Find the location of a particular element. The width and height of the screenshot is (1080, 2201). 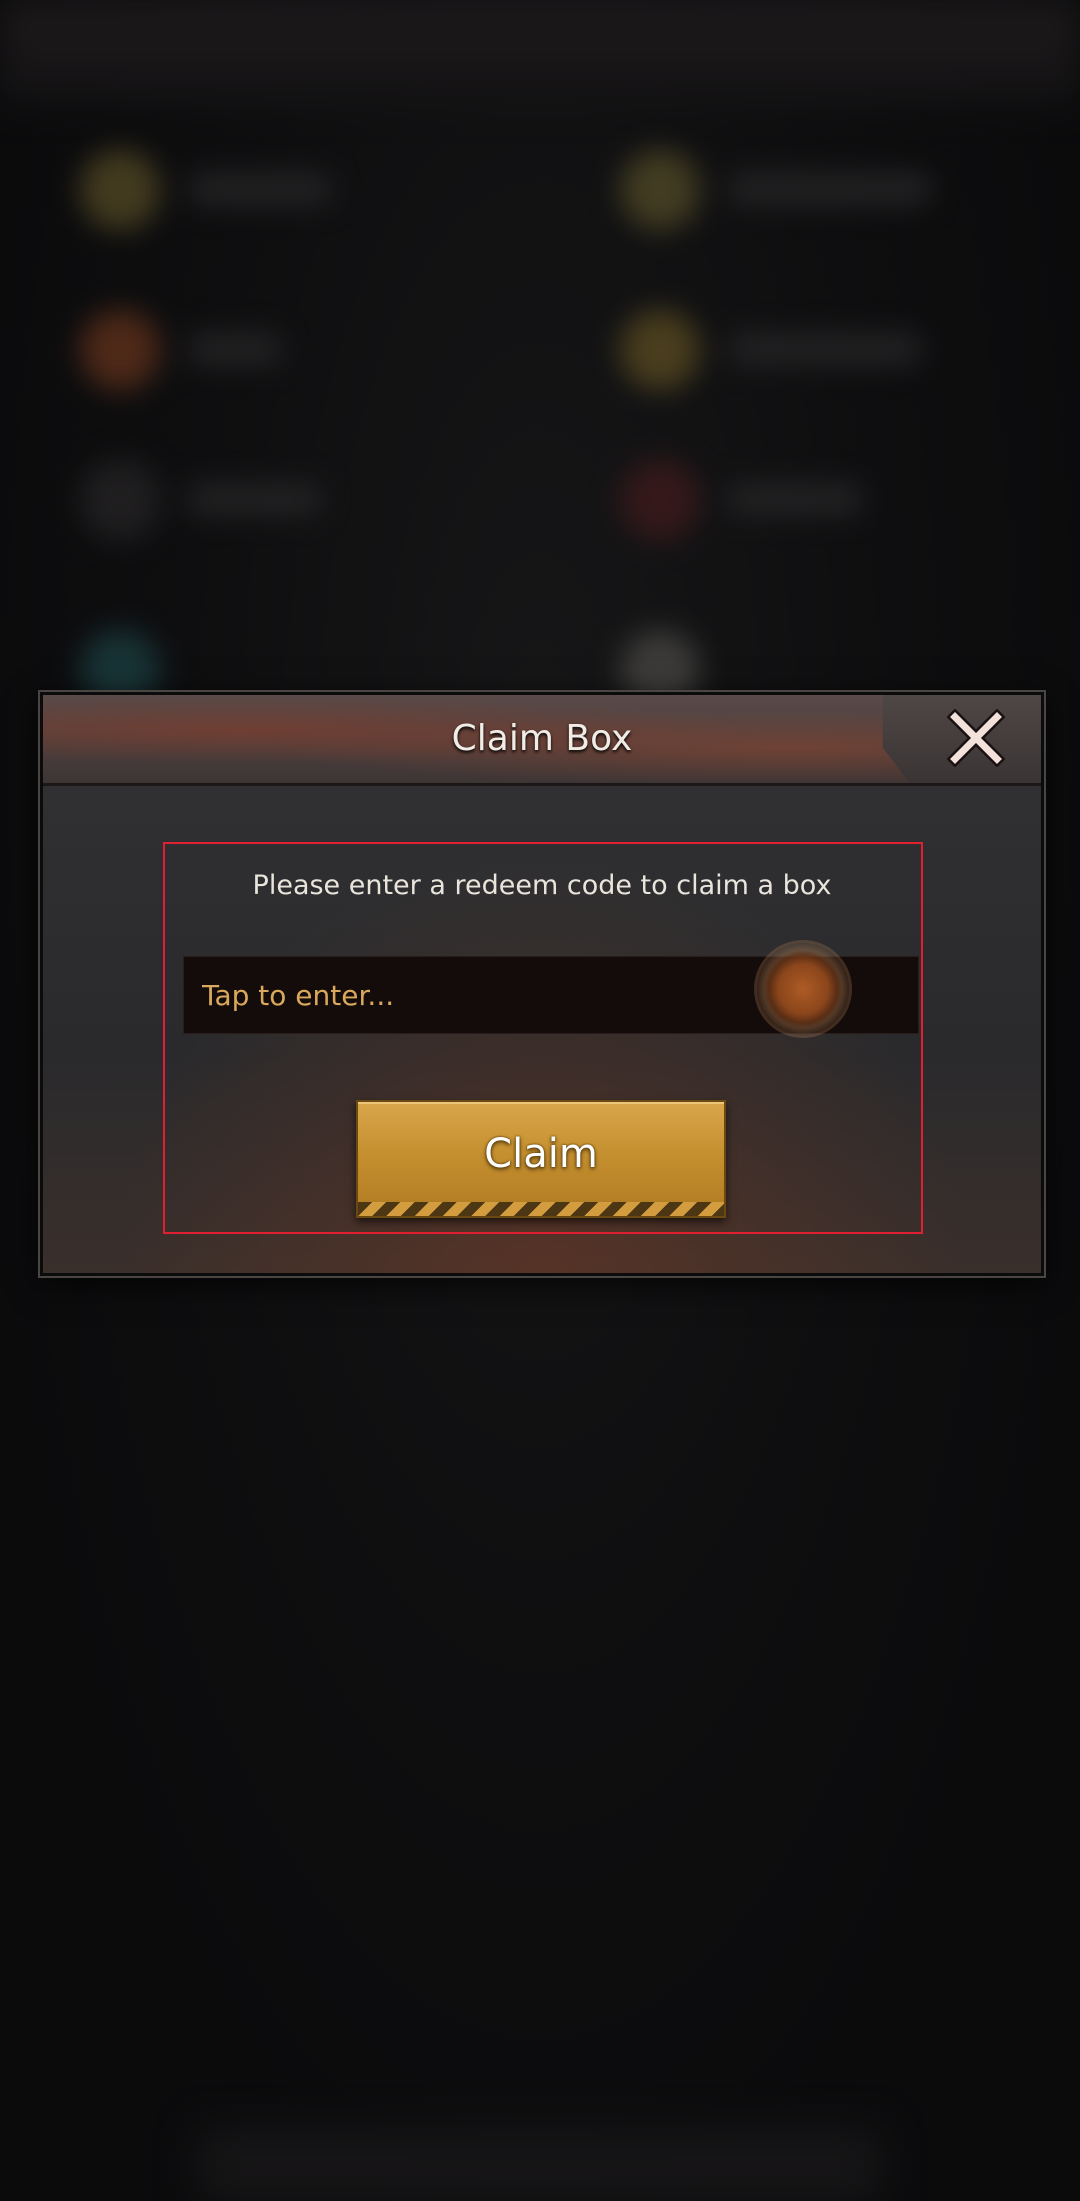

hazard-stripes is located at coordinates (541, 1209).